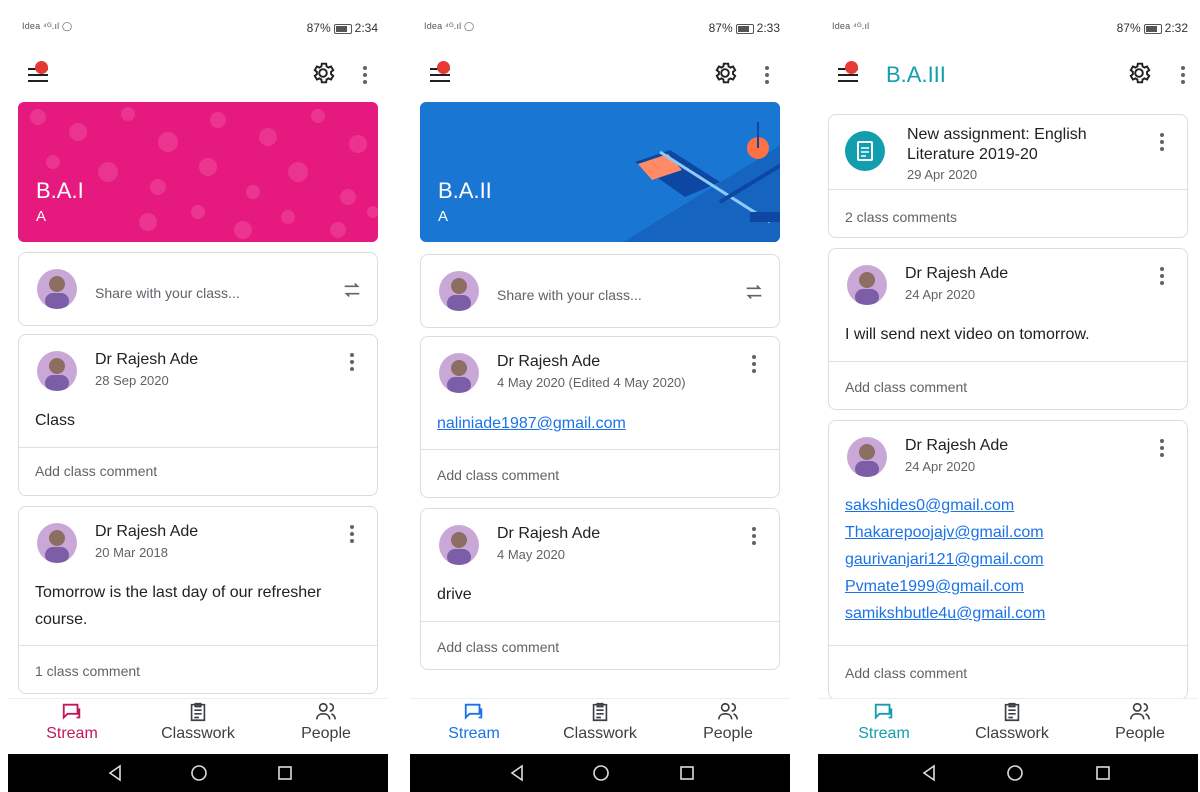 The width and height of the screenshot is (1200, 792). What do you see at coordinates (465, 190) in the screenshot?
I see `class-name: B.A.II` at bounding box center [465, 190].